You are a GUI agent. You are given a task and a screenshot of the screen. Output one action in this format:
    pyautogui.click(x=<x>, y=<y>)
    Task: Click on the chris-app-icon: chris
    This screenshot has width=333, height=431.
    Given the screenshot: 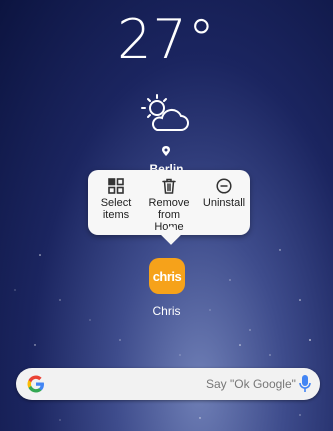 What is the action you would take?
    pyautogui.click(x=167, y=276)
    